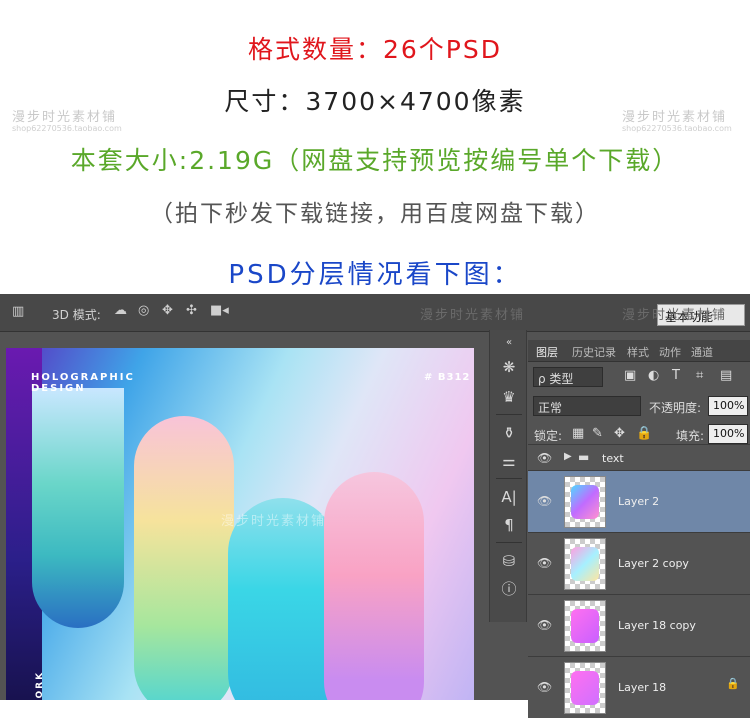  What do you see at coordinates (728, 406) in the screenshot?
I see `opacity-input: 100%` at bounding box center [728, 406].